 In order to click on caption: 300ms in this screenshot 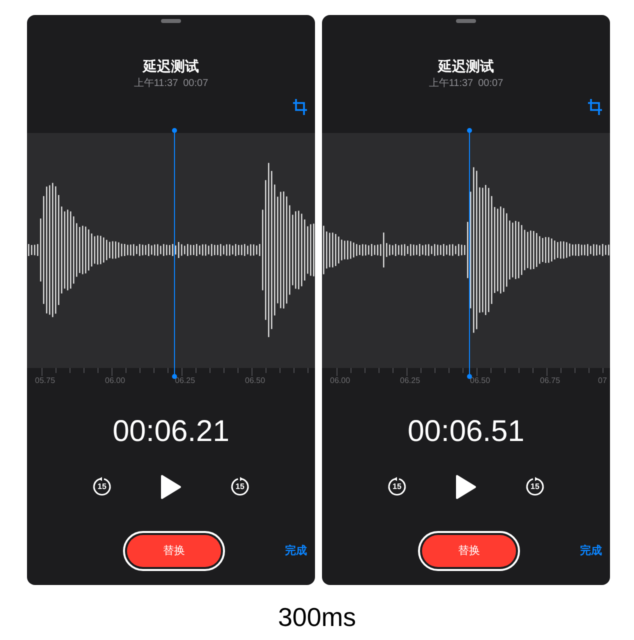, I will do `click(317, 617)`.